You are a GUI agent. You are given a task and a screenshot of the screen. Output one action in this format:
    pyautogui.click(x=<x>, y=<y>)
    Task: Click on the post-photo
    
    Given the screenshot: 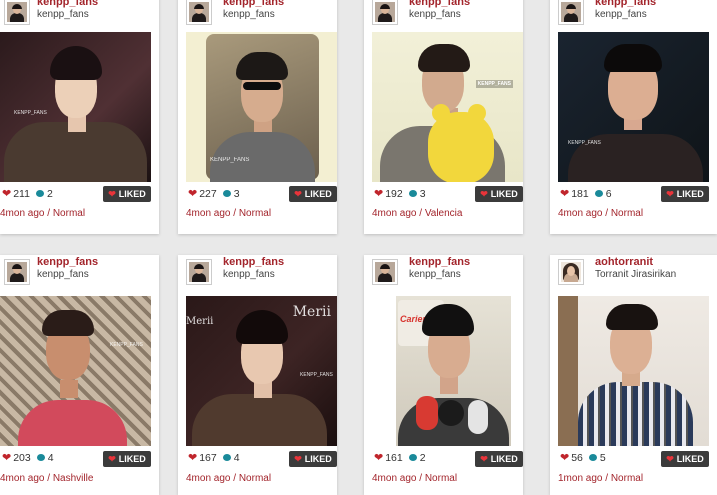 What is the action you would take?
    pyautogui.click(x=633, y=371)
    